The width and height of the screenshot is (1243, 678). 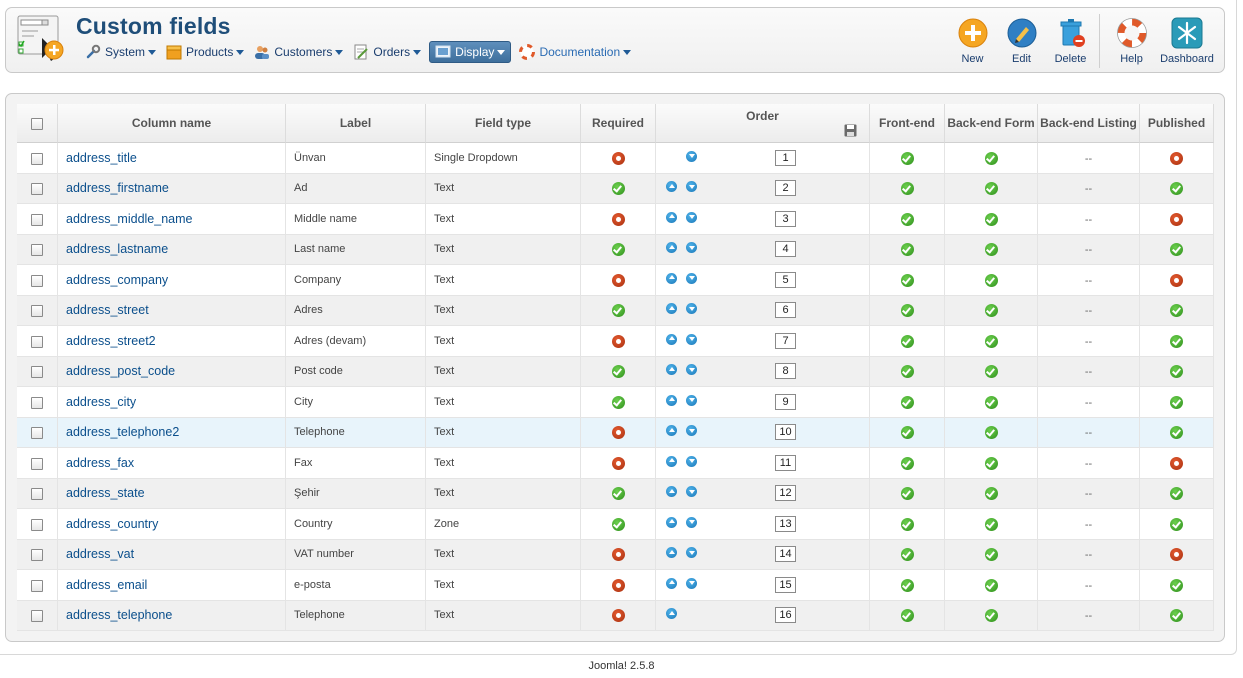 What do you see at coordinates (1177, 123) in the screenshot?
I see `published-header: Published` at bounding box center [1177, 123].